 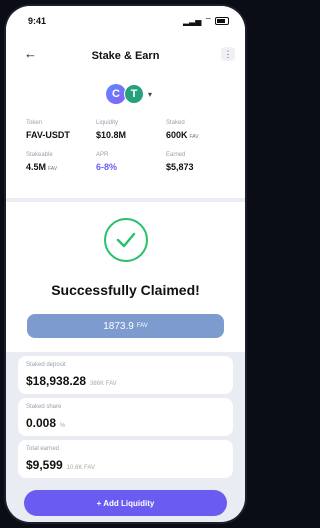 I want to click on apr-label: APR, so click(x=102, y=155).